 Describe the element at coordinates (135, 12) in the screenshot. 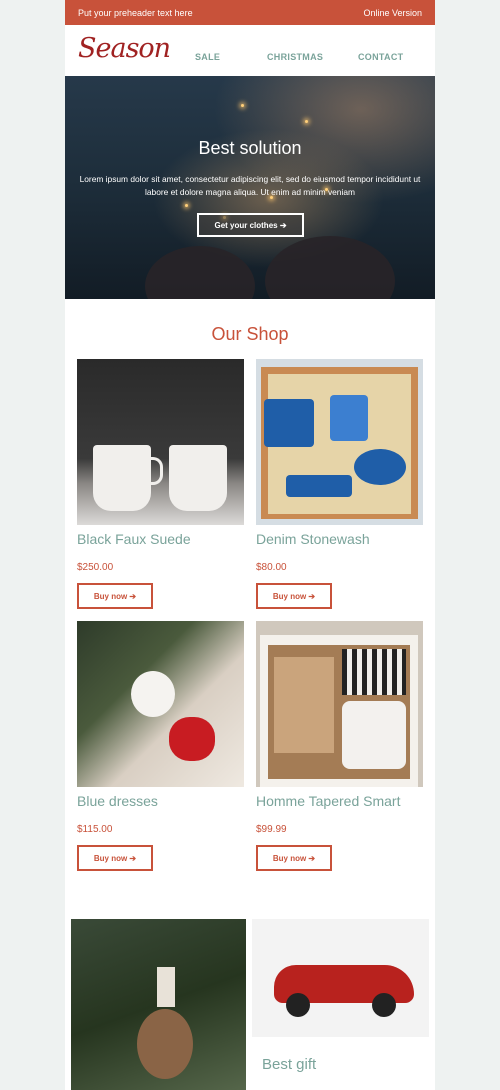

I see `preheader-text: Put your preheader text here` at that location.